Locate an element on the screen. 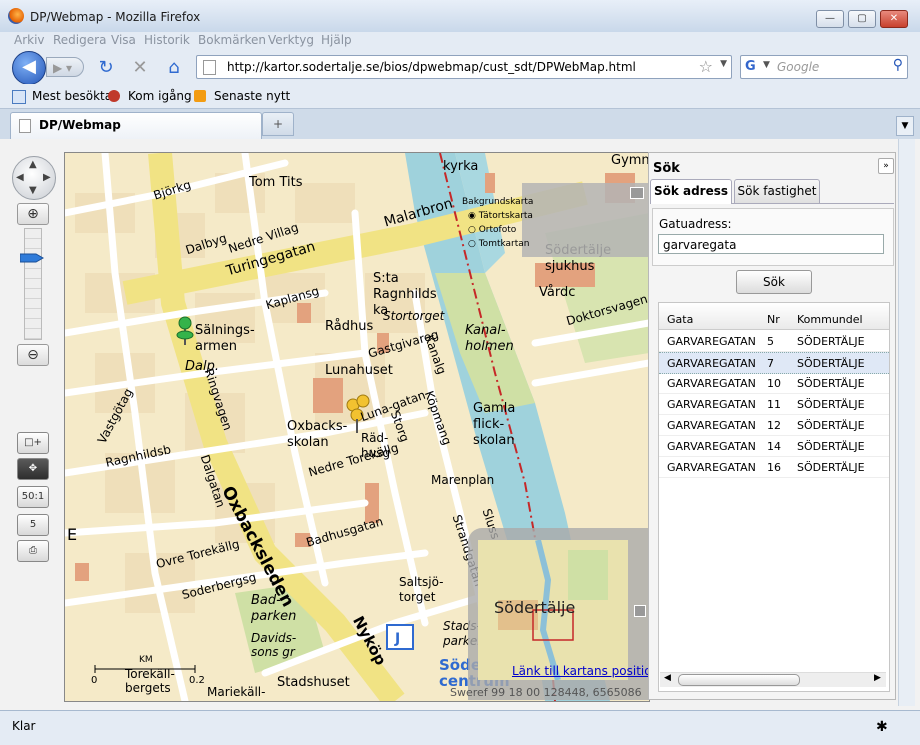 The height and width of the screenshot is (745, 920). new-tab-button: + is located at coordinates (278, 124).